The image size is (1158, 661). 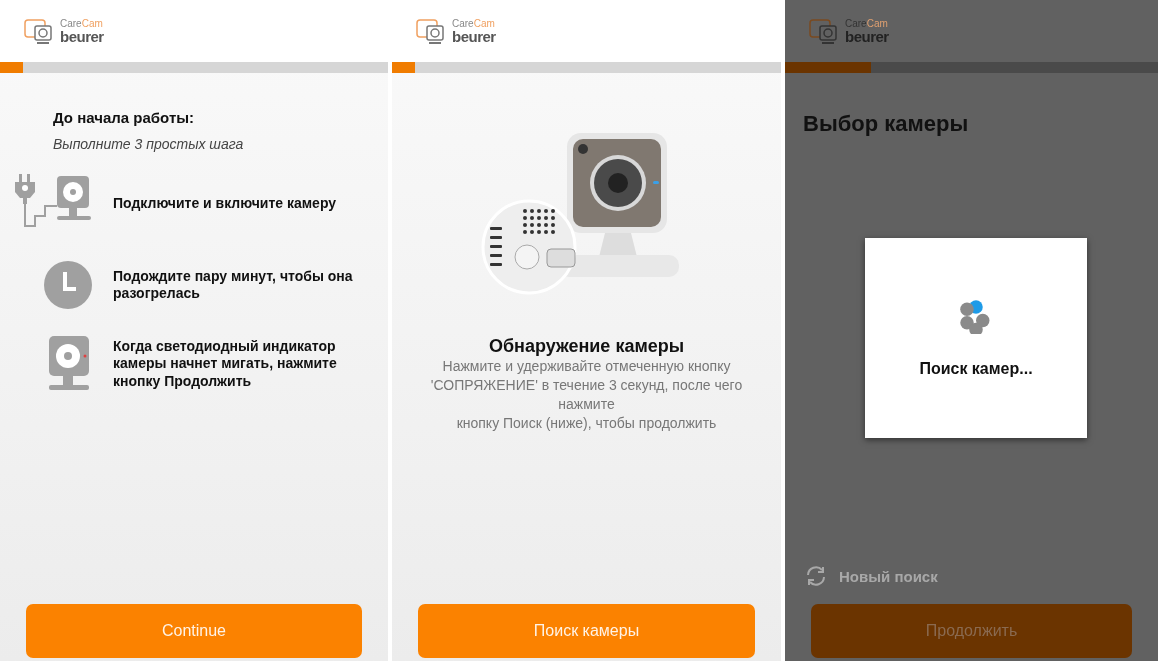 What do you see at coordinates (888, 576) in the screenshot?
I see `new-search-link: Новый поиск` at bounding box center [888, 576].